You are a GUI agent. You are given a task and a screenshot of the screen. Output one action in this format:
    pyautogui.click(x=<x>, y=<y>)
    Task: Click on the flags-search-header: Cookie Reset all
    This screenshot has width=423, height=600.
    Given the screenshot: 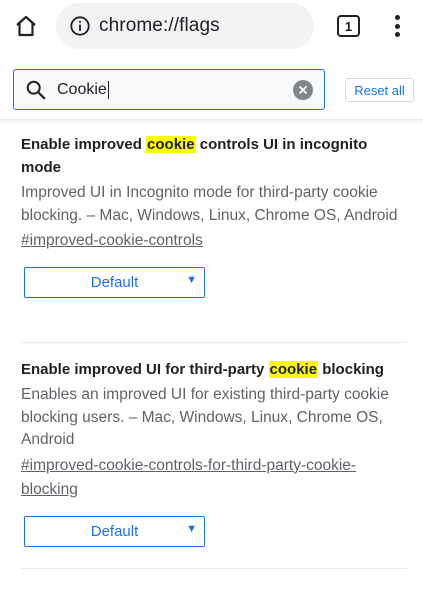 What is the action you would take?
    pyautogui.click(x=211, y=90)
    